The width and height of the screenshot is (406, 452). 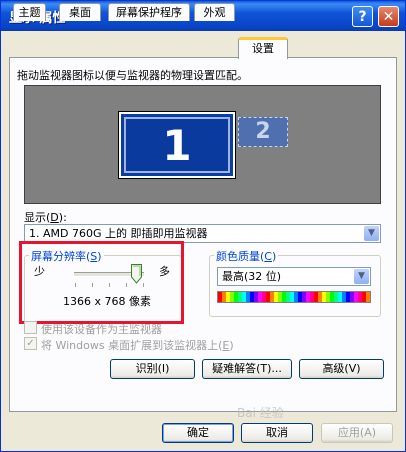 What do you see at coordinates (214, 12) in the screenshot?
I see `tab-appearance: 外观` at bounding box center [214, 12].